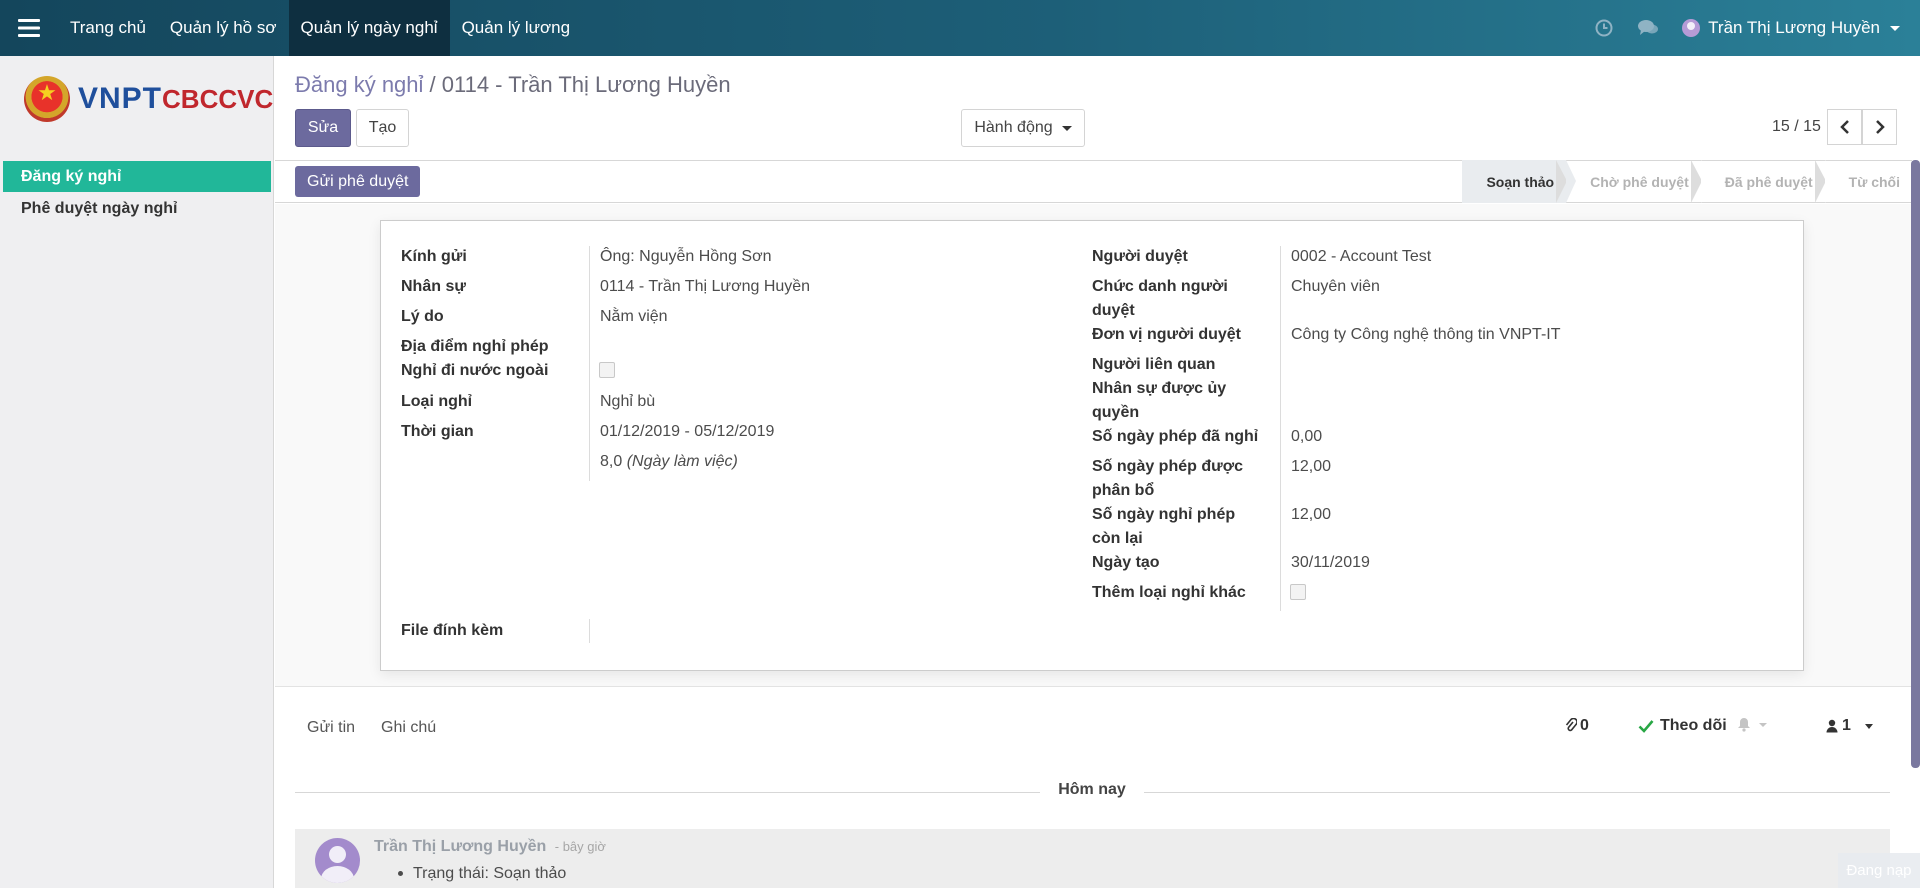 The width and height of the screenshot is (1920, 888). I want to click on other-leave-checkbox, so click(1298, 592).